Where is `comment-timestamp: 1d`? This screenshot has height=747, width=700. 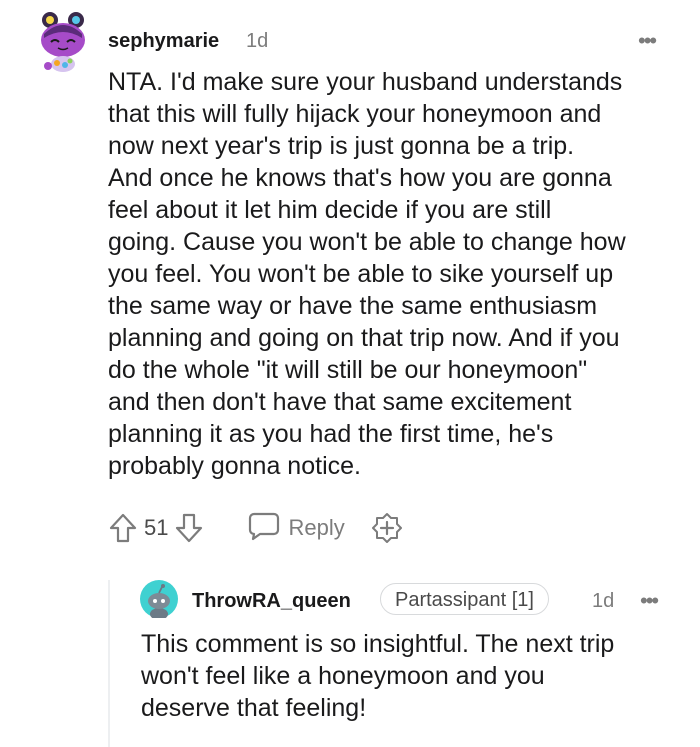
comment-timestamp: 1d is located at coordinates (257, 41).